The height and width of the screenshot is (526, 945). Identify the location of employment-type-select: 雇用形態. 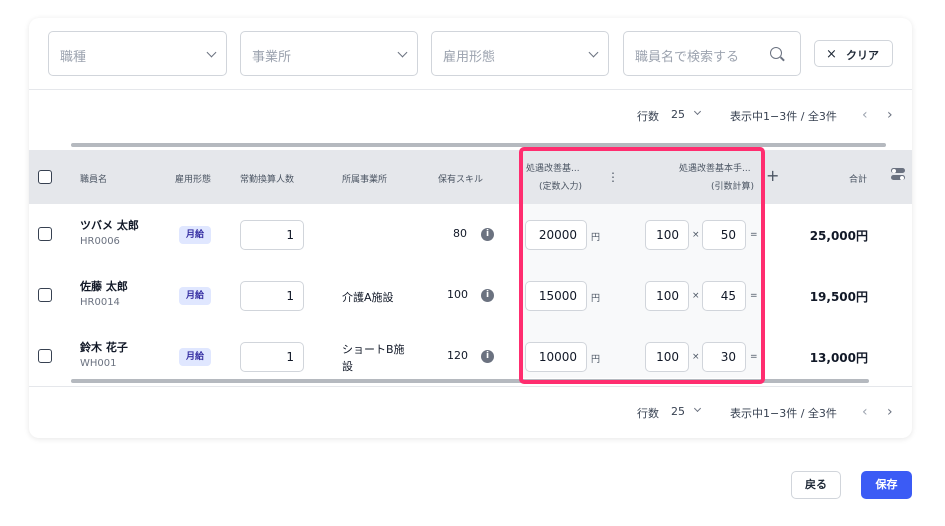
(520, 53).